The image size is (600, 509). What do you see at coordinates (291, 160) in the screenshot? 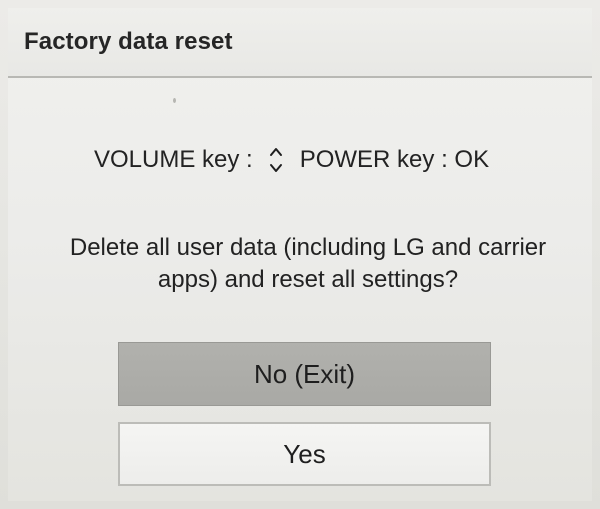
I see `key-hint: VOLUME key : POWER key : OK` at bounding box center [291, 160].